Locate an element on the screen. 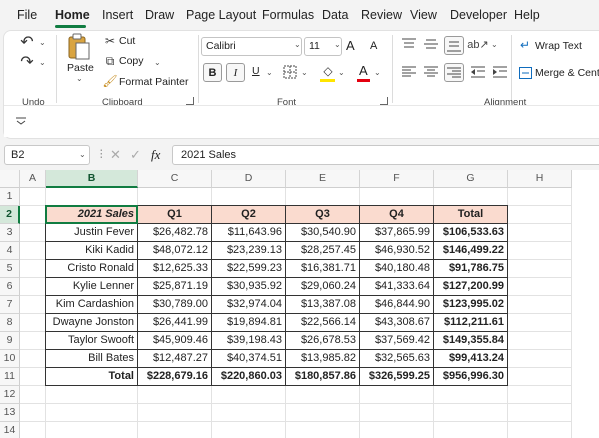  row-header-12: 12 is located at coordinates (10, 395).